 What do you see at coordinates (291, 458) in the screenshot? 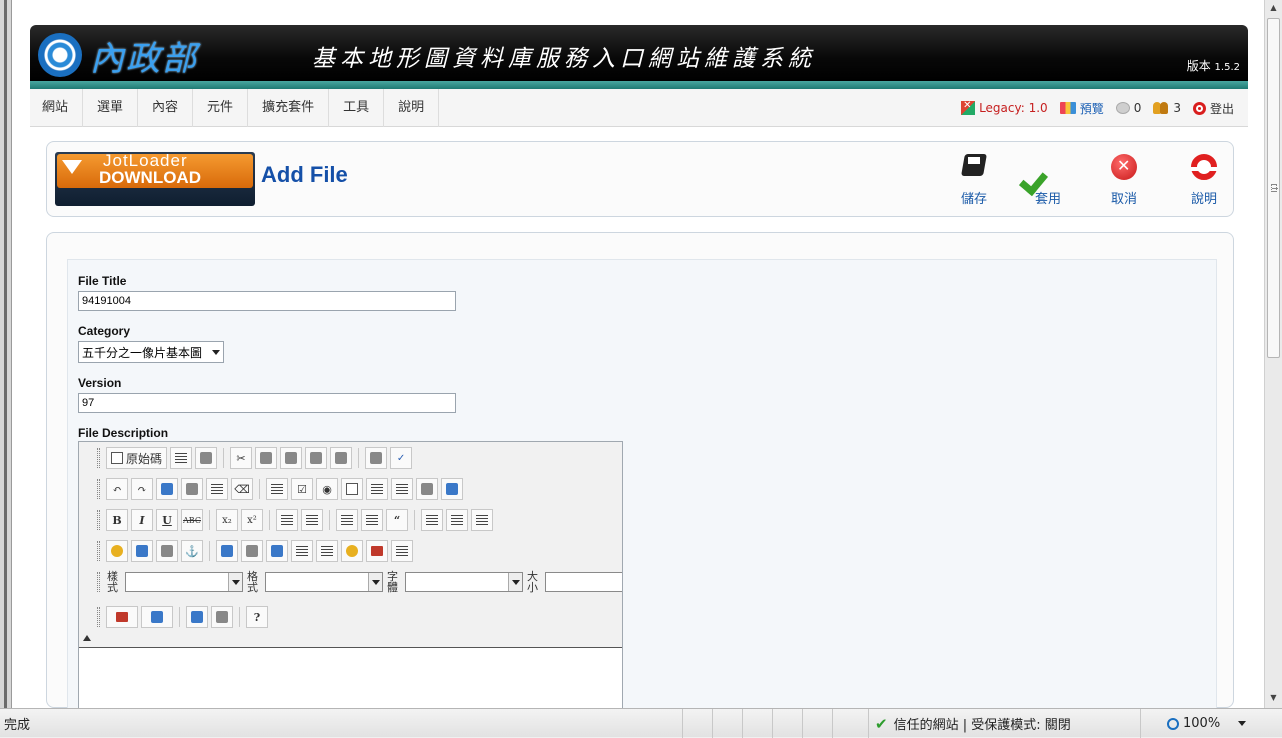
I see `paste-button` at bounding box center [291, 458].